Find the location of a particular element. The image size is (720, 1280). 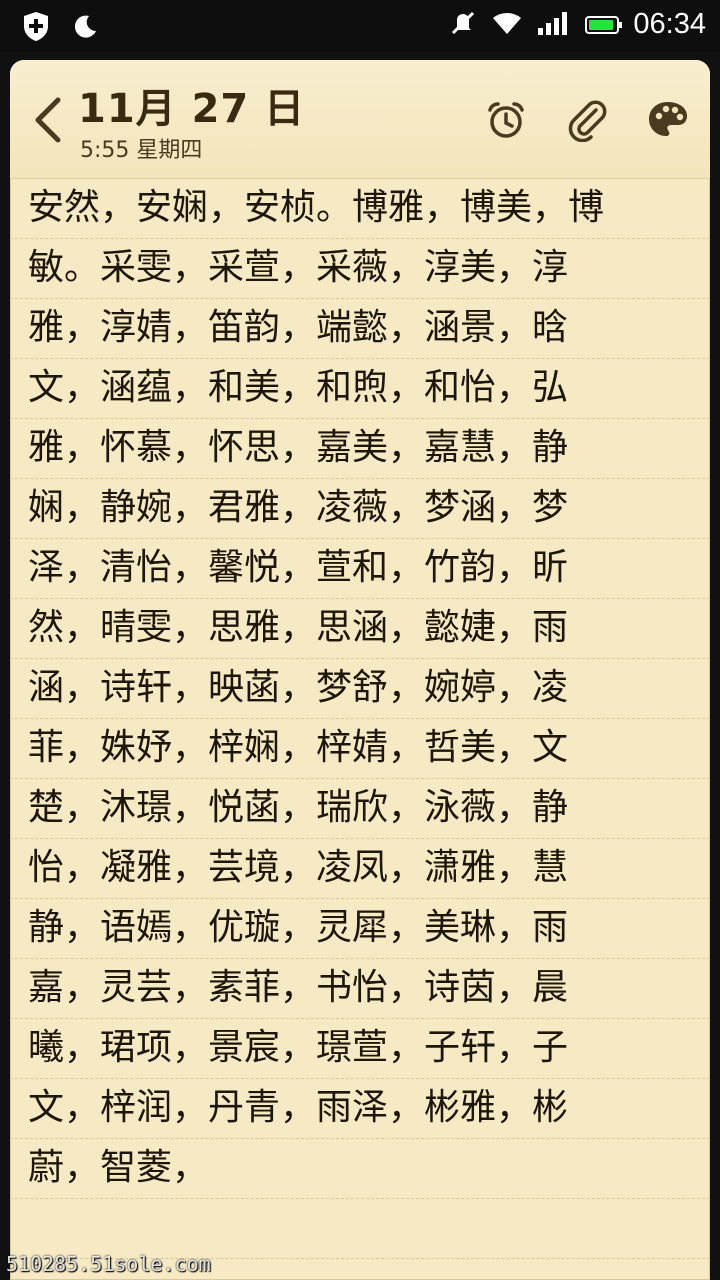

note-line: 涵，诗轩，映菡，梦舒，婉婷，凌 is located at coordinates (360, 689).